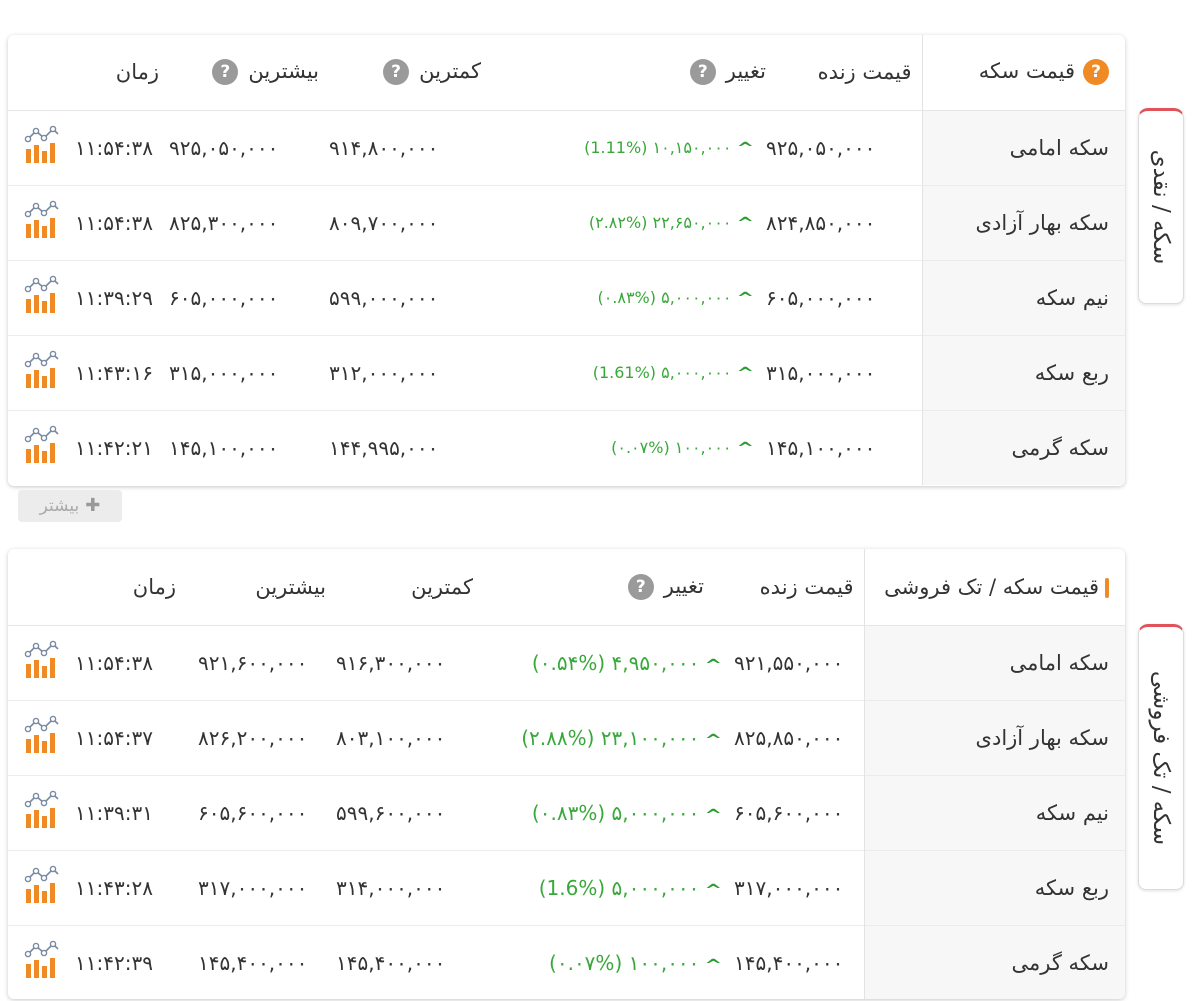 Image resolution: width=1200 pixels, height=1001 pixels. I want to click on side-tab-coin-retail: سکه / تک فروشی, so click(1161, 757).